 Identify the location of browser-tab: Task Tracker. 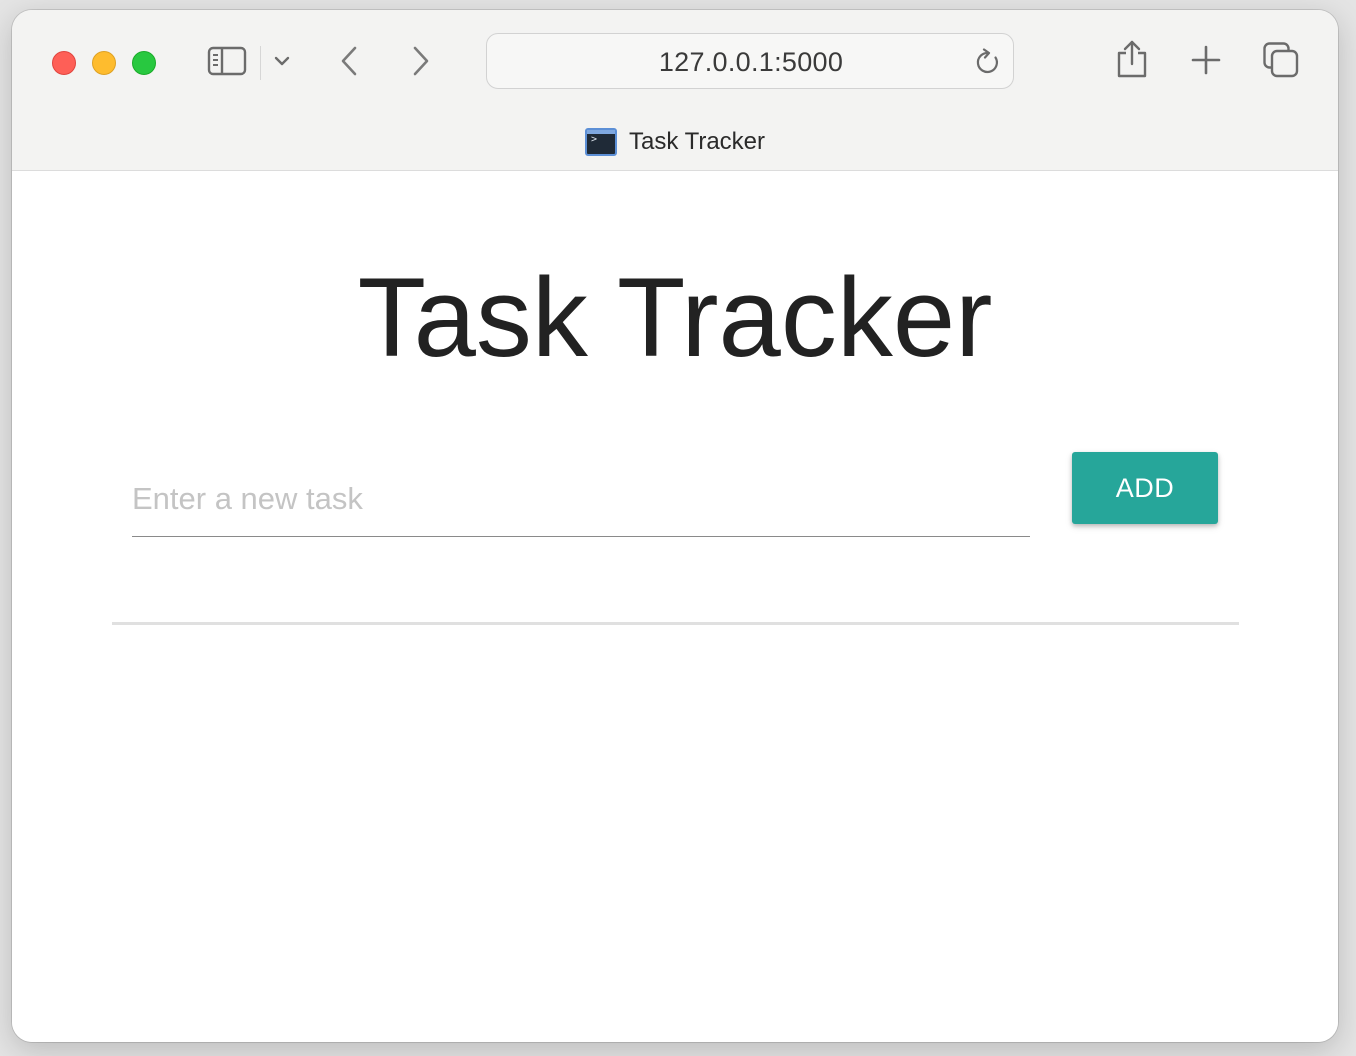
(675, 142).